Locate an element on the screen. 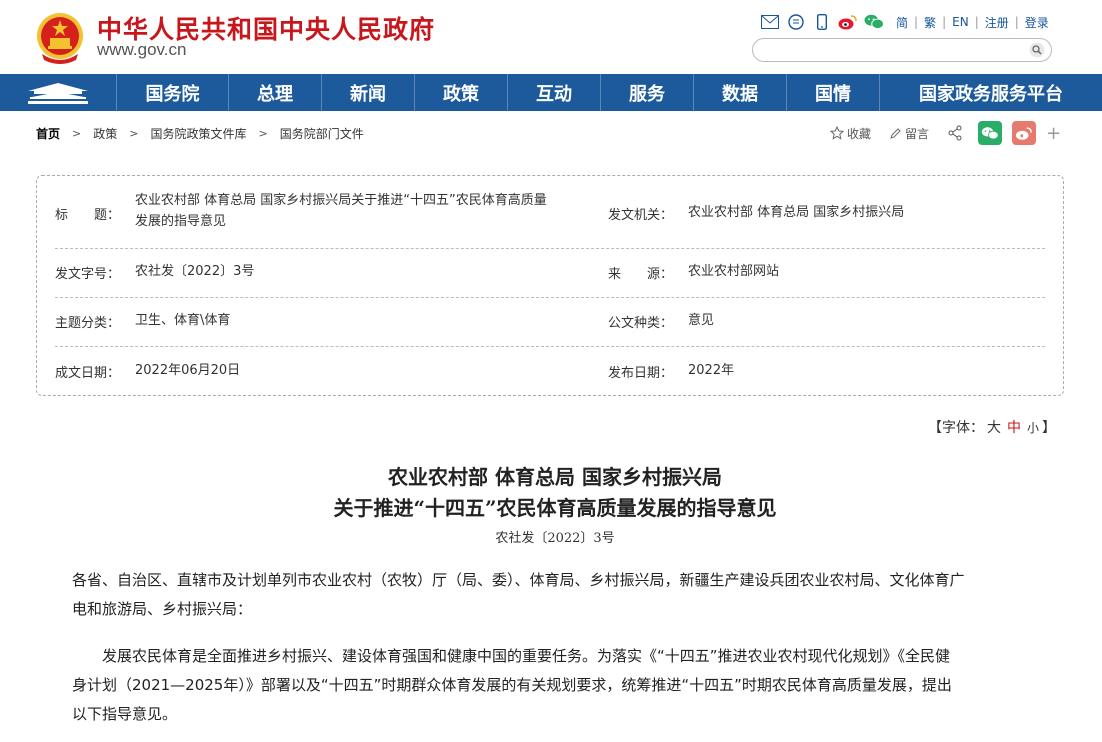 This screenshot has height=742, width=1102. wechat-icon is located at coordinates (874, 22).